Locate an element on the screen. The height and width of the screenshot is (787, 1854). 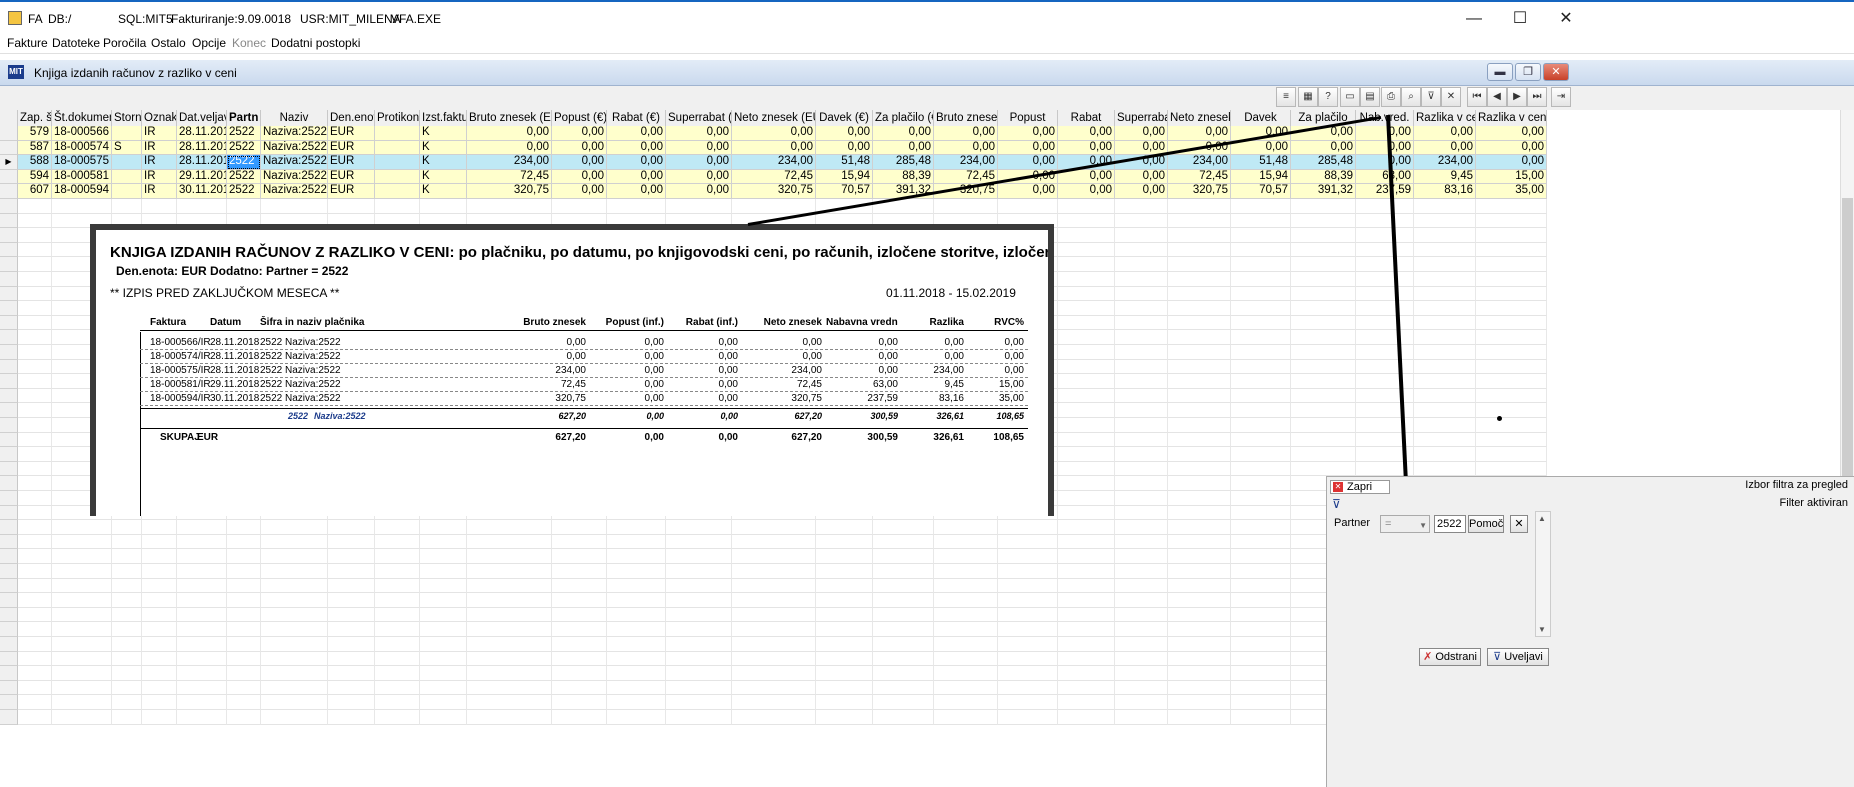
grid-cell: 234,00 is located at coordinates (1445, 162).